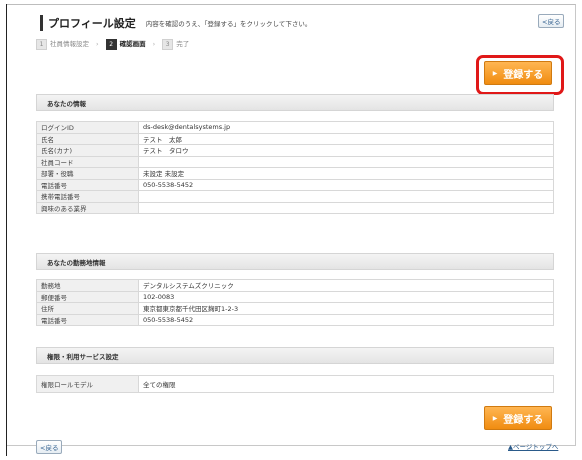  I want to click on table-row: 住所 東京都東京都千代田区麹町1-2-3, so click(295, 308).